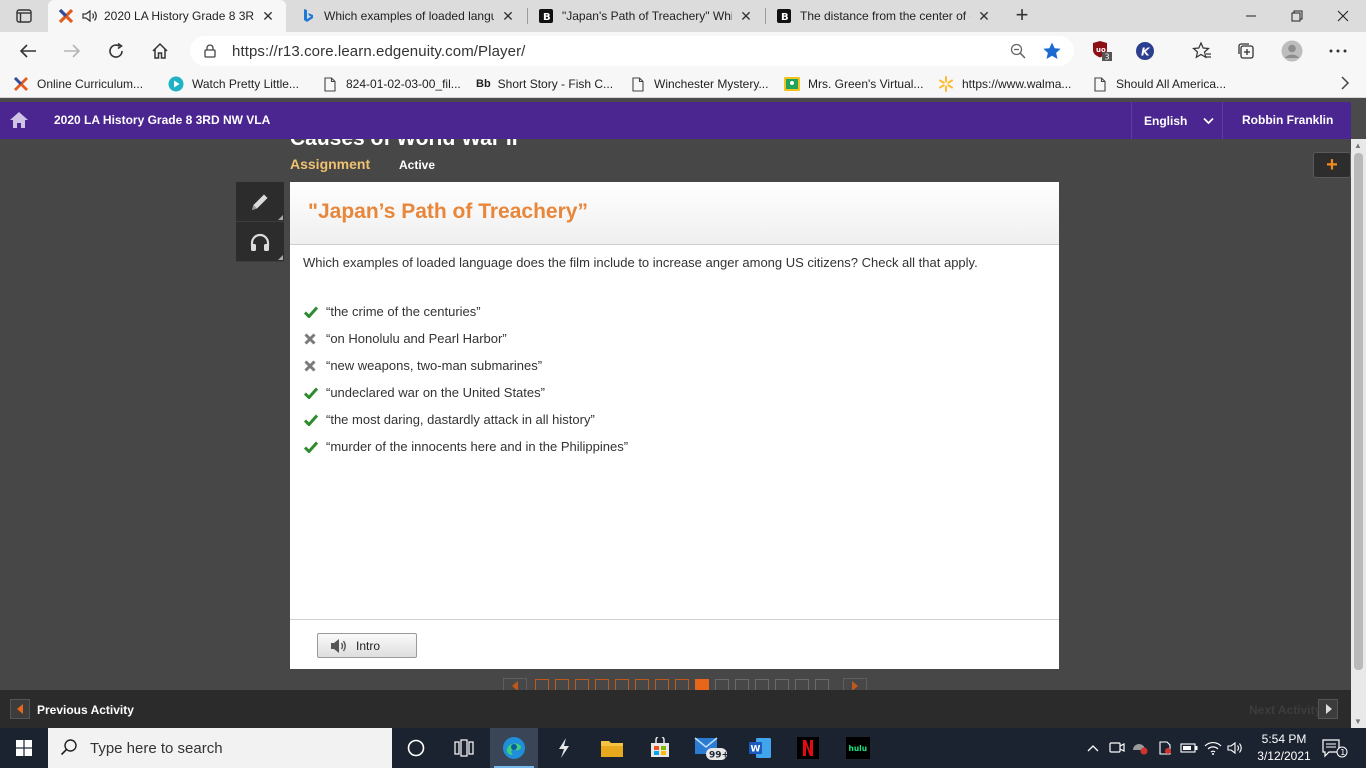 The image size is (1366, 768). Describe the element at coordinates (466, 392) in the screenshot. I see `answer-option: “undeclared war on the United States”` at that location.